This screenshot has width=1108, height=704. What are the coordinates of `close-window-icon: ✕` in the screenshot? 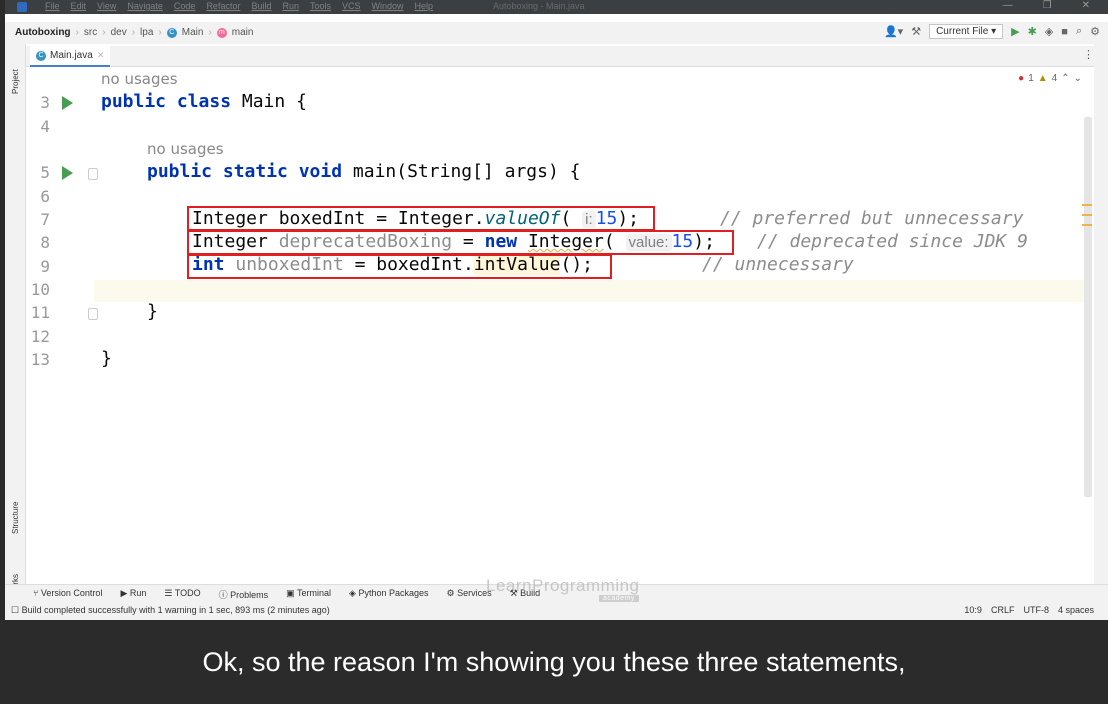 It's located at (1086, 5).